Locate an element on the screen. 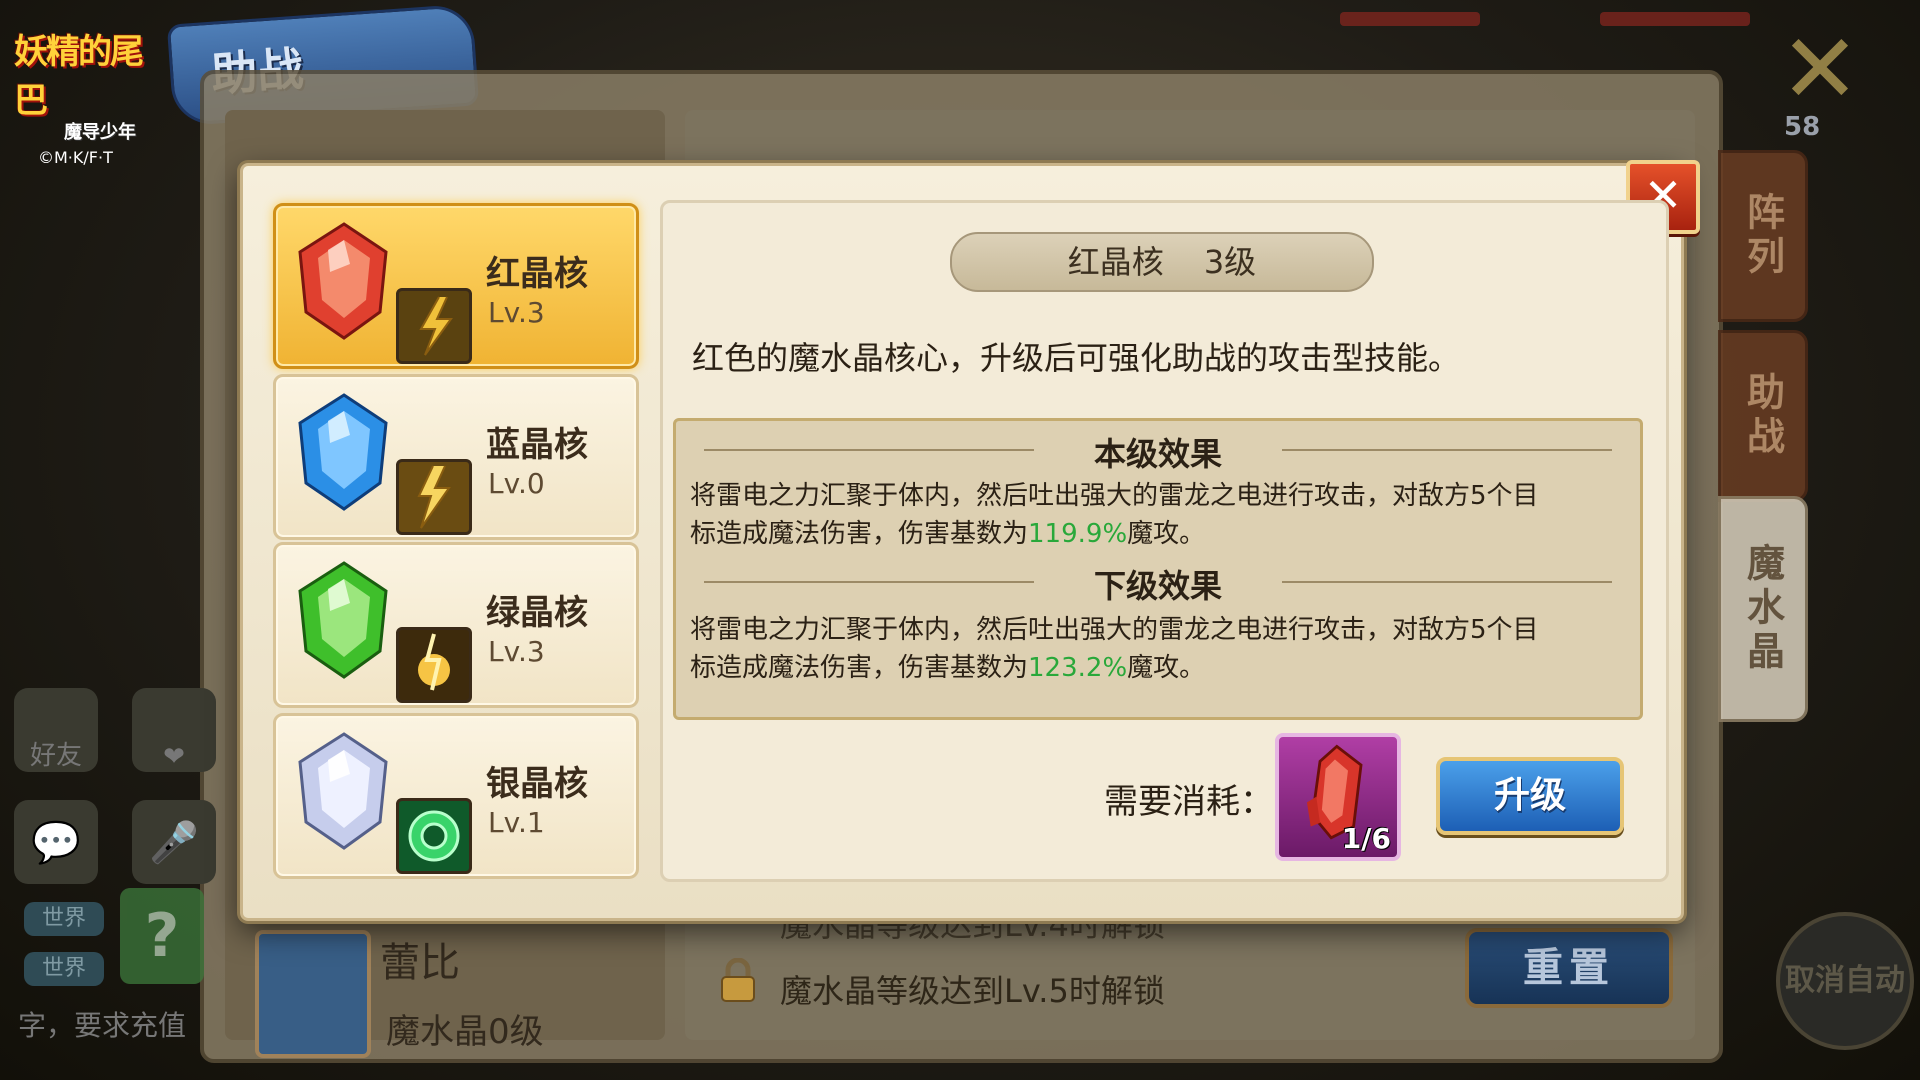 The image size is (1920, 1080). current-effect-suffix: 魔攻。 is located at coordinates (1166, 534).